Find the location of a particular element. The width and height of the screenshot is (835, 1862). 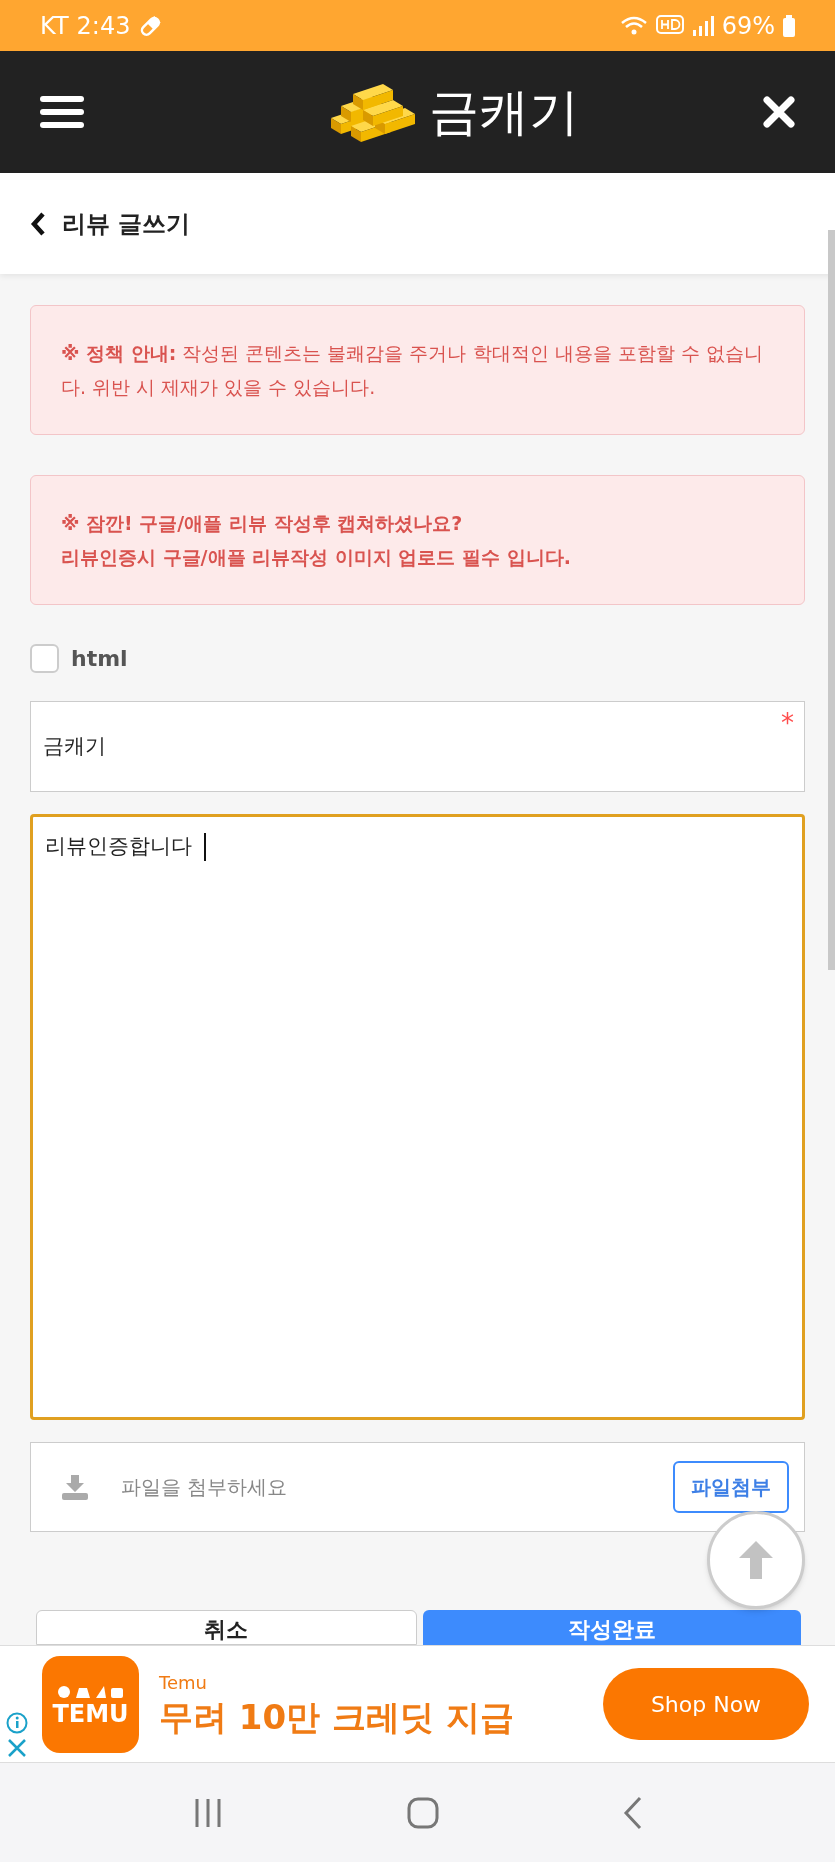

required-mark: * is located at coordinates (787, 723).